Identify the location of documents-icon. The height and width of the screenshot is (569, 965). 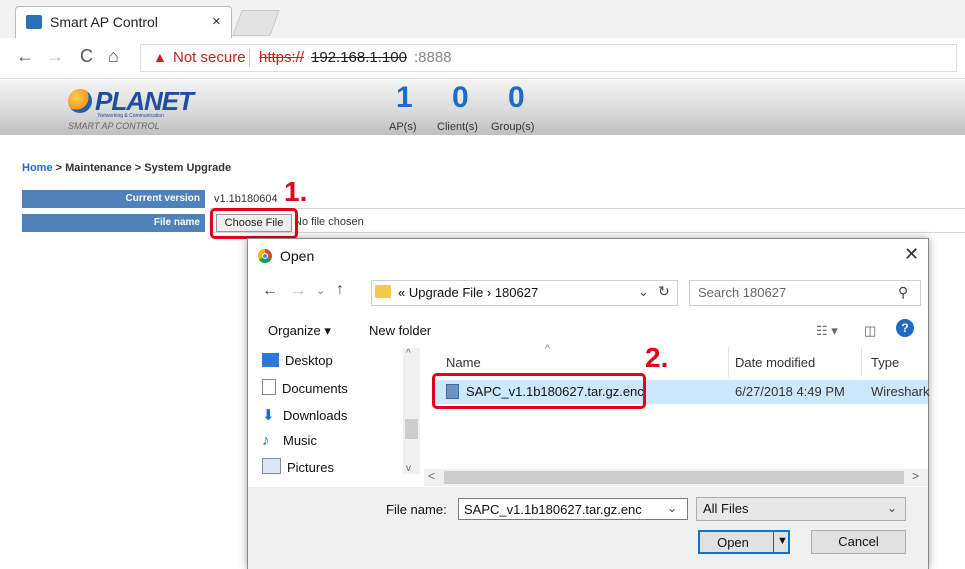
(269, 387).